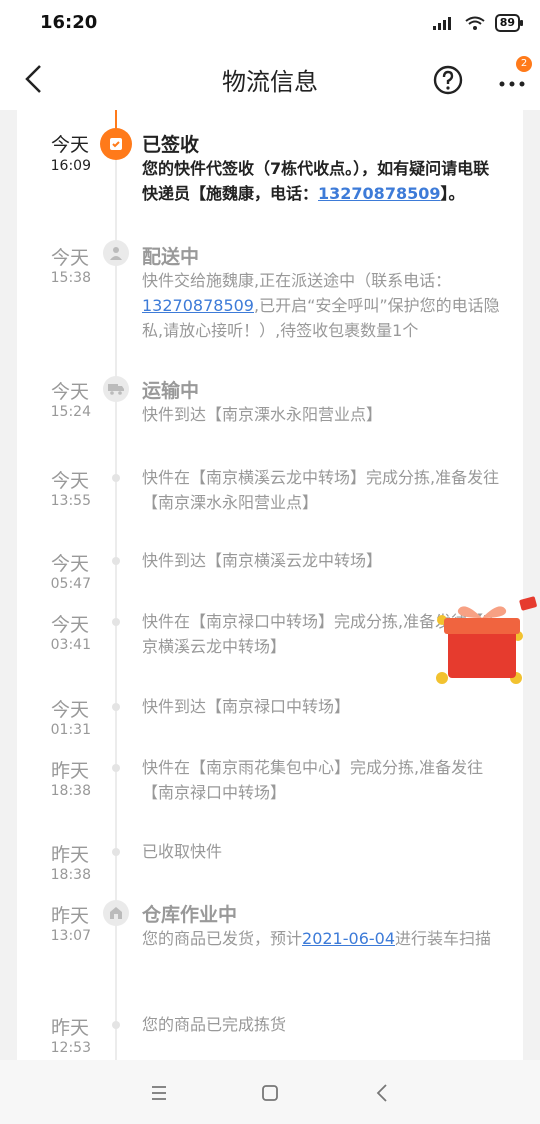 This screenshot has width=540, height=1124. I want to click on date-link: 2021-06-04, so click(348, 938).